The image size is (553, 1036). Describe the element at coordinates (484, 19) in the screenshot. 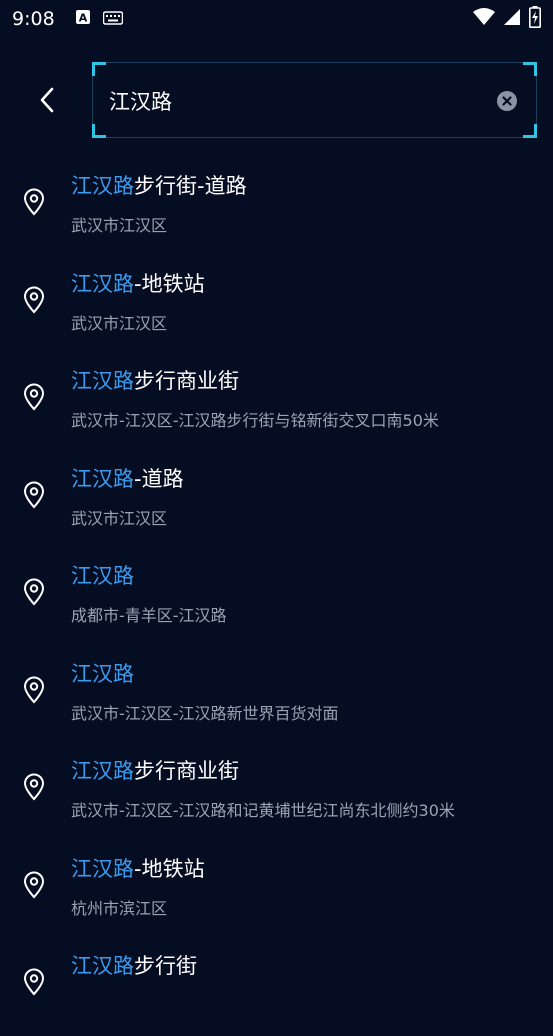

I see `wifi-icon` at that location.